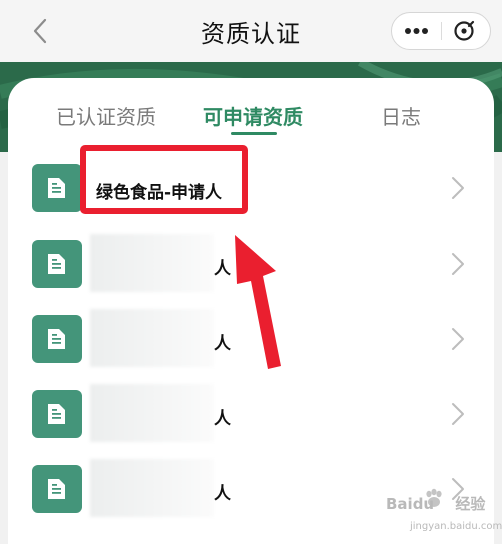 The height and width of the screenshot is (544, 502). I want to click on tab-verified-qualifications: 已认证资质, so click(106, 115).